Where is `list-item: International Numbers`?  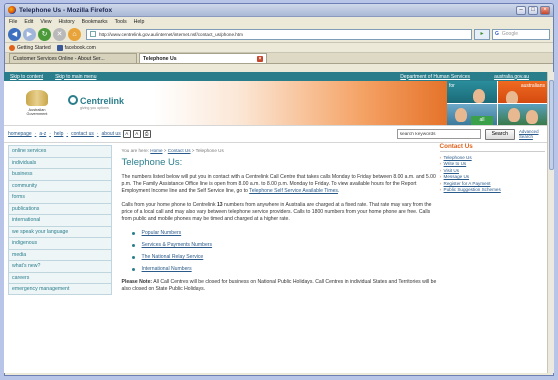 list-item: International Numbers is located at coordinates (285, 269).